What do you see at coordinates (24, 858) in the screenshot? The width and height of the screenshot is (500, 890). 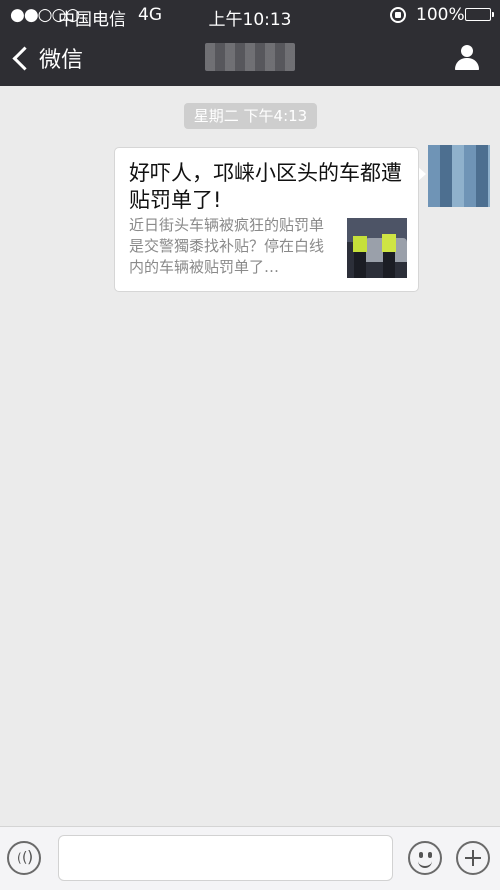 I see `voice-button: ( ( )` at bounding box center [24, 858].